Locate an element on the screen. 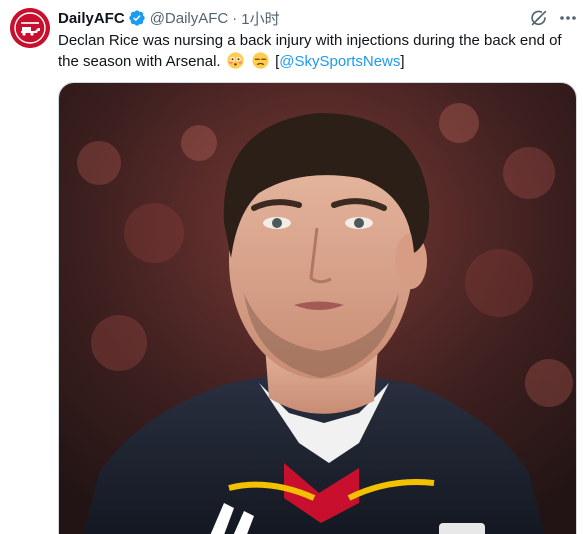 The image size is (583, 534). author-display-name: DailyAFC is located at coordinates (91, 18).